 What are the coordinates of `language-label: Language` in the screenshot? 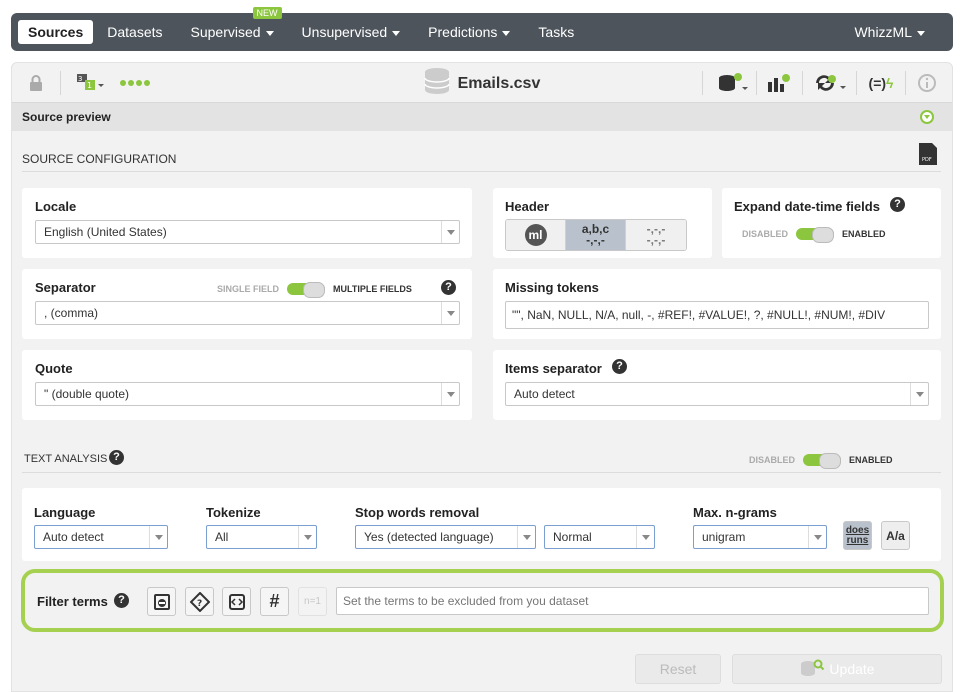 It's located at (65, 512).